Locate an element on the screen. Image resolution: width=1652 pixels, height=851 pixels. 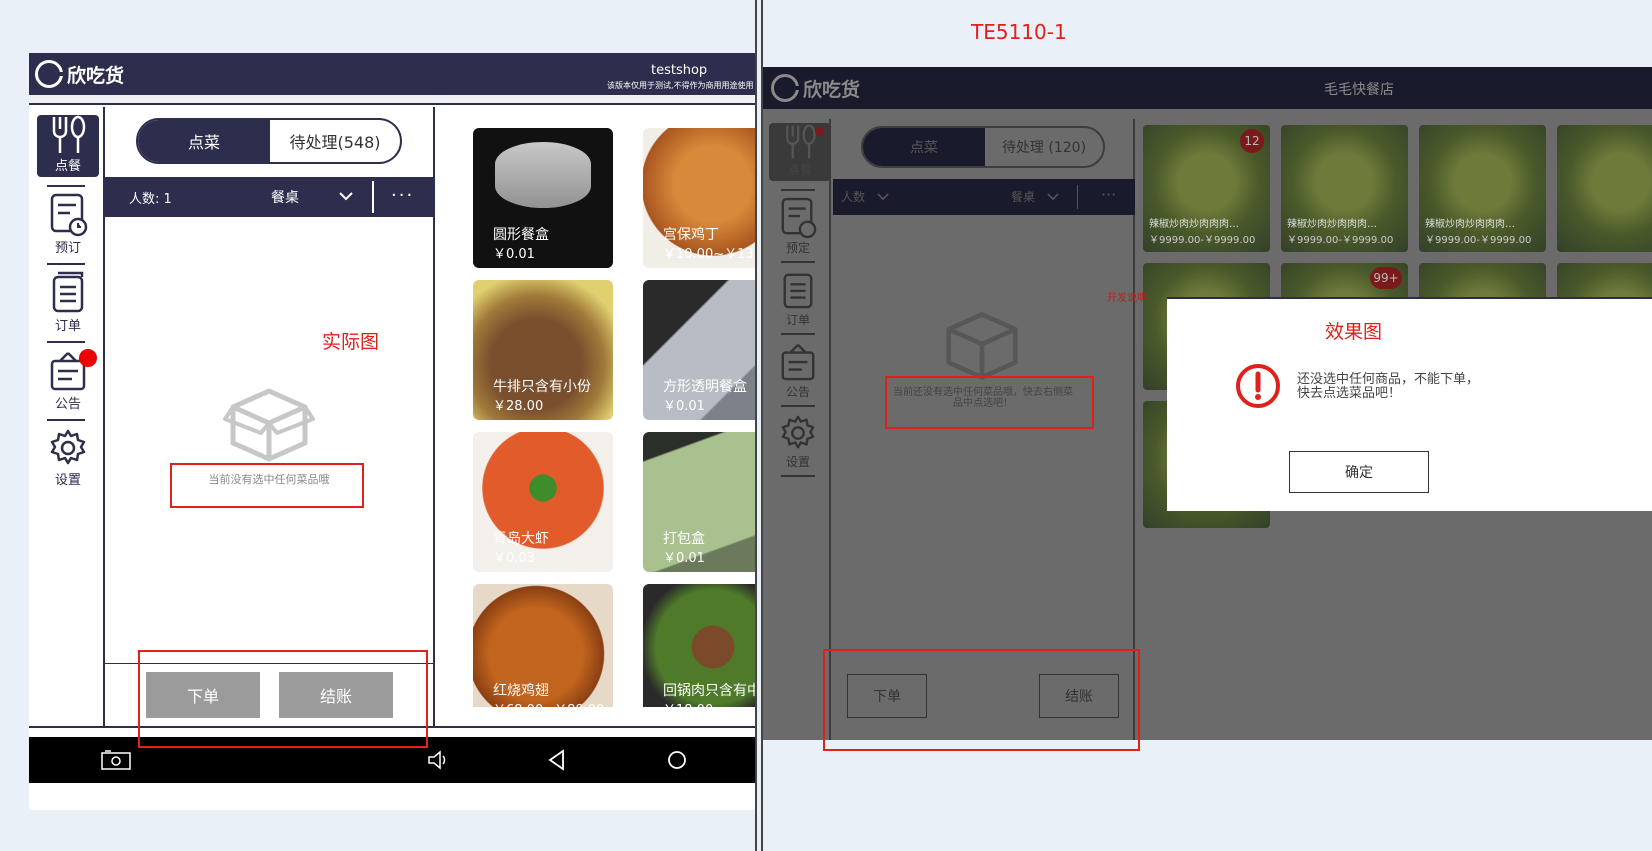
order-info-bar: 人数: 1 餐桌 ··· is located at coordinates (270, 197).